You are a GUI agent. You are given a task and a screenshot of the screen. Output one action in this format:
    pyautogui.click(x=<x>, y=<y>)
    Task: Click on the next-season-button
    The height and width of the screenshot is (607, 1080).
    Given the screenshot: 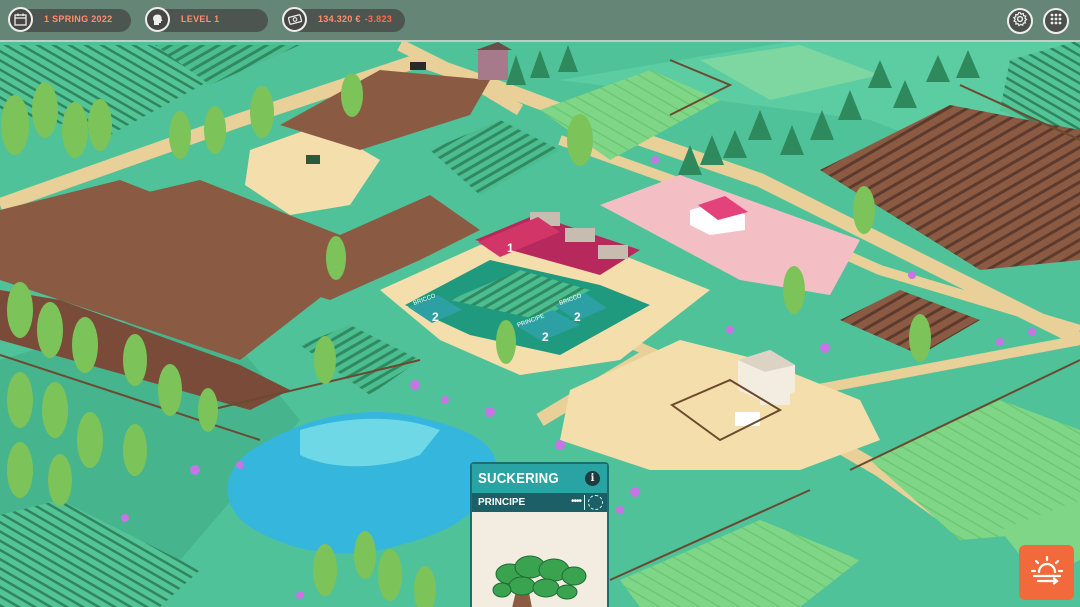 What is the action you would take?
    pyautogui.click(x=1046, y=572)
    